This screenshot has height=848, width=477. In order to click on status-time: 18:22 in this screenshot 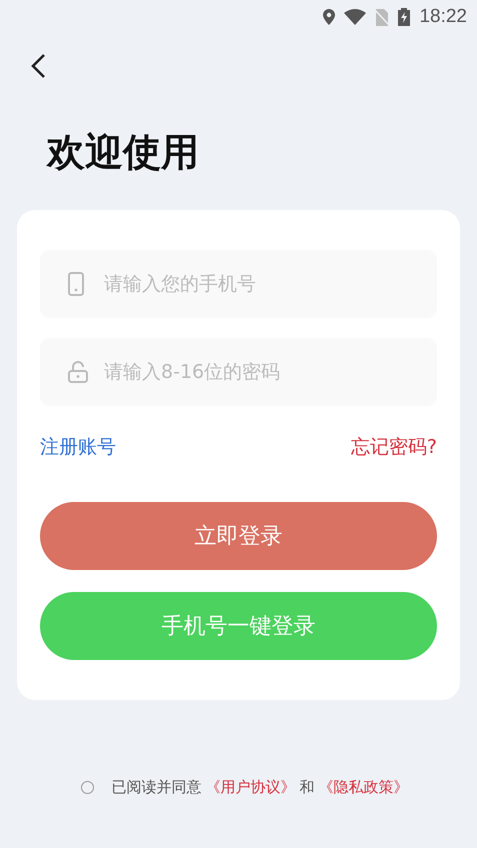, I will do `click(443, 17)`.